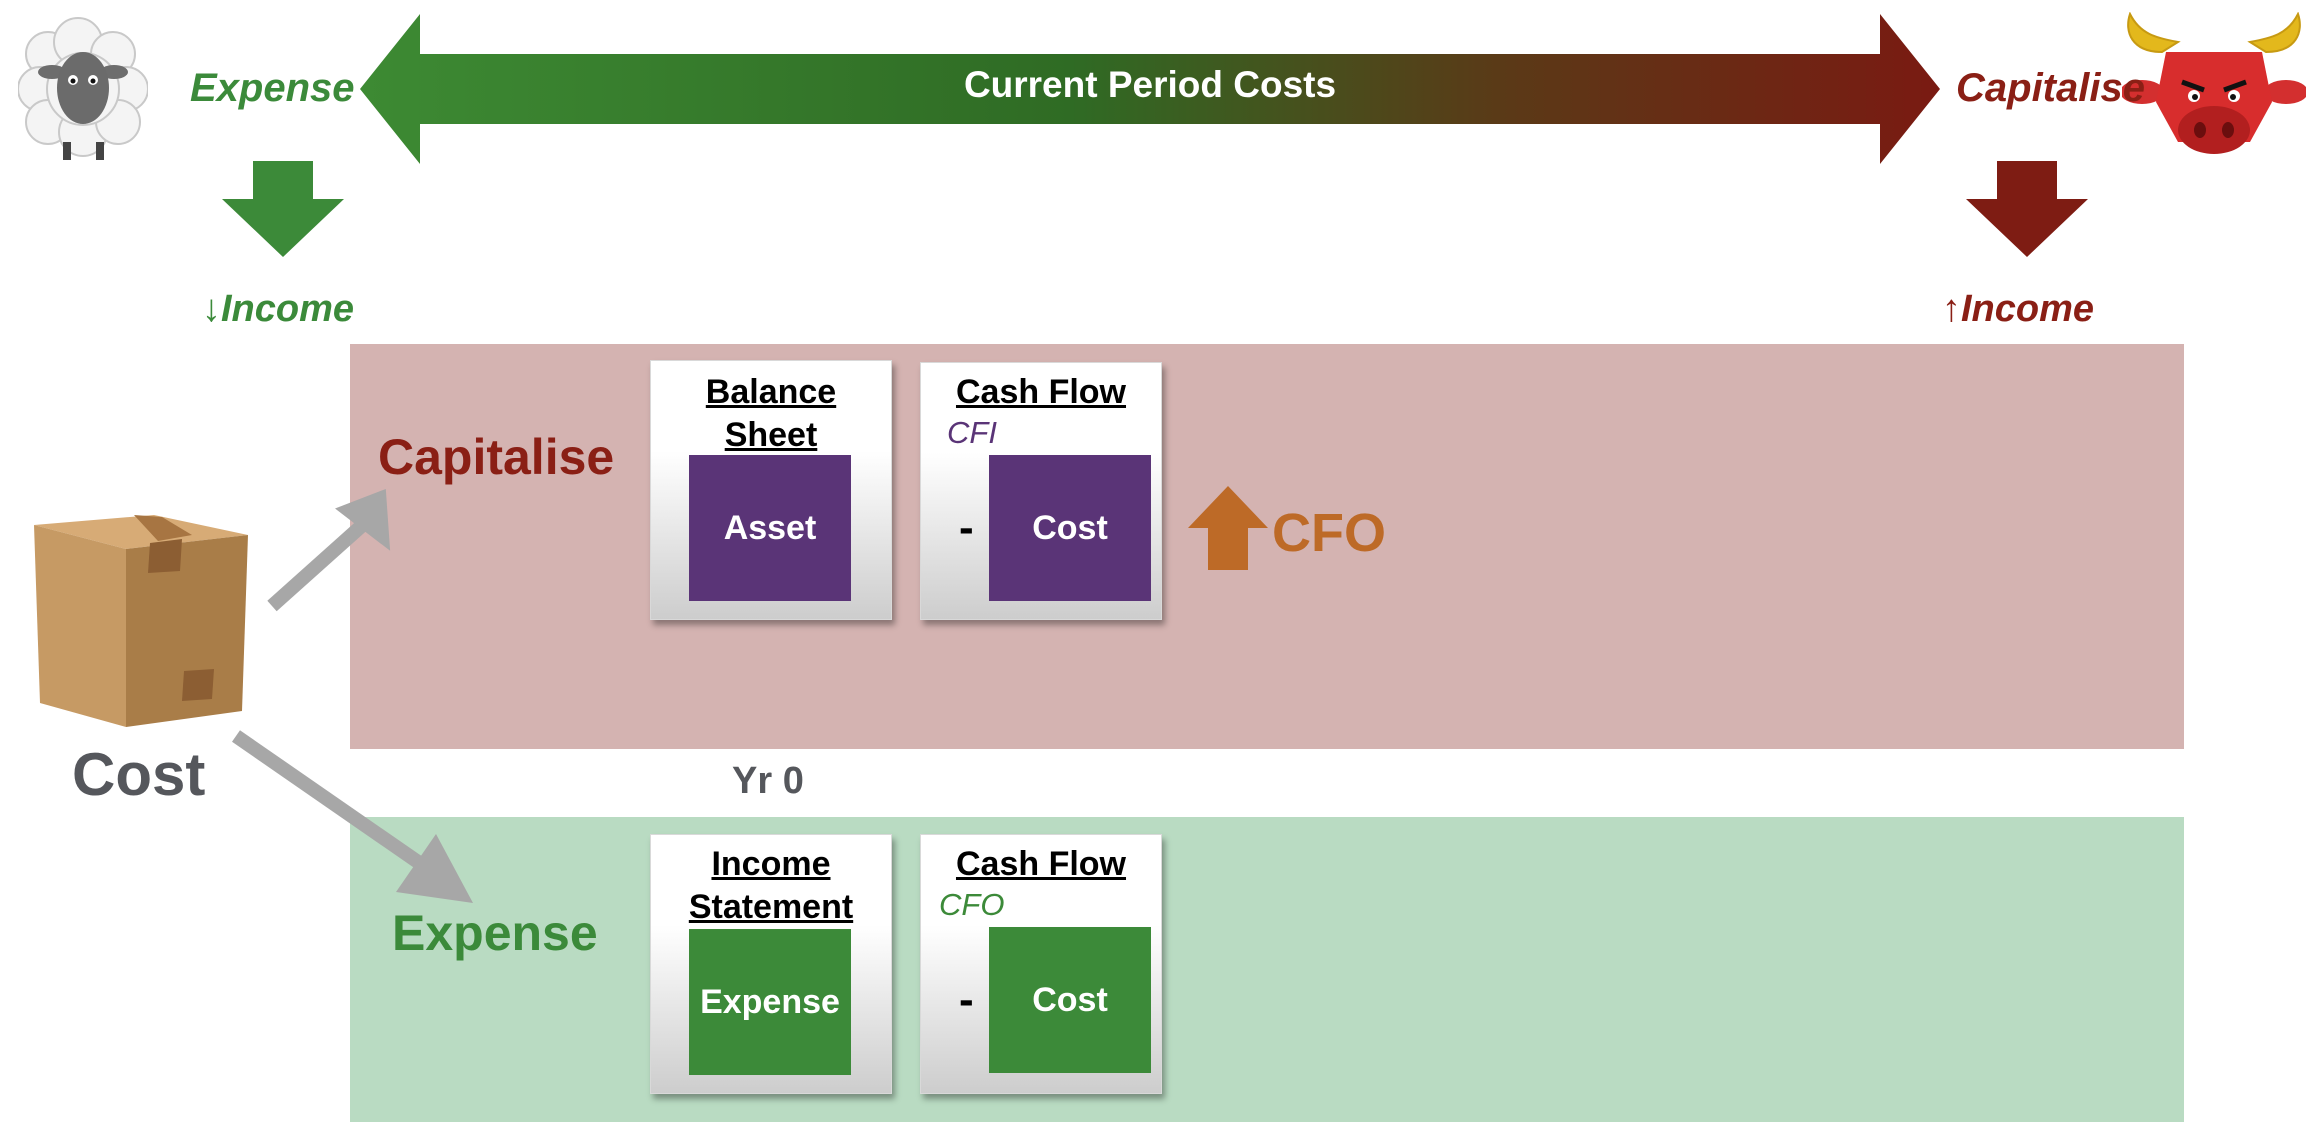 The width and height of the screenshot is (2308, 1122). I want to click on cfi-cost-box: Cost, so click(1070, 528).